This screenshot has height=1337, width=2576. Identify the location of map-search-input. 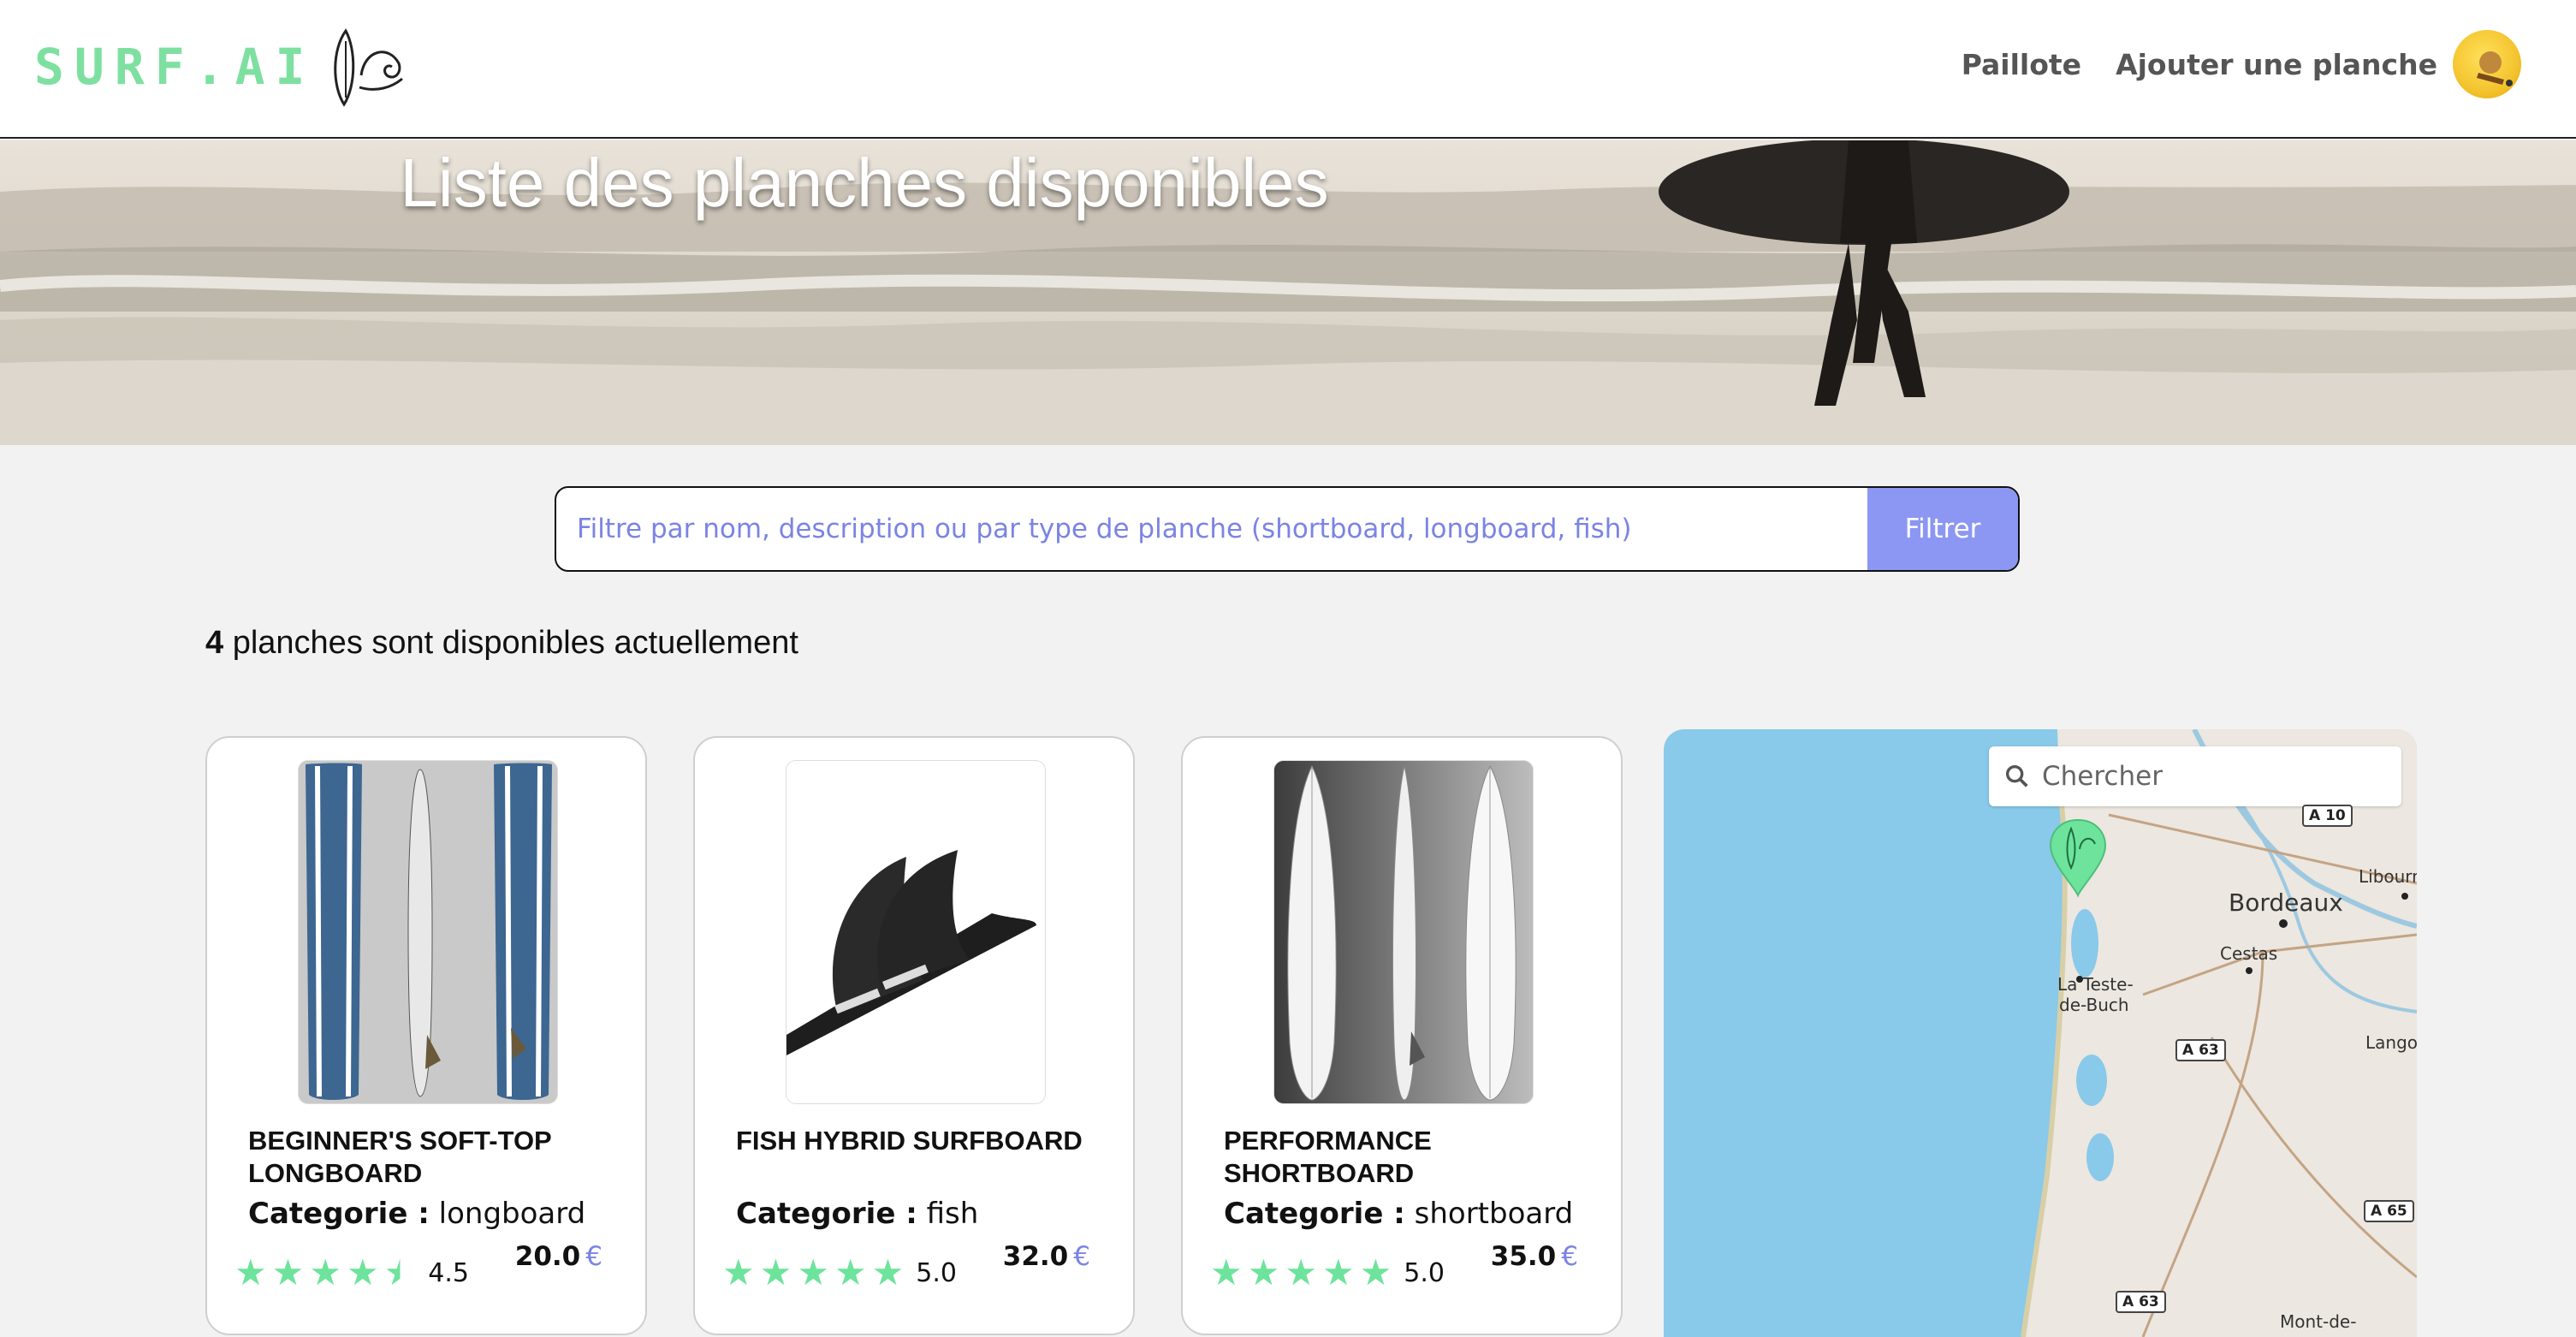
(2213, 776).